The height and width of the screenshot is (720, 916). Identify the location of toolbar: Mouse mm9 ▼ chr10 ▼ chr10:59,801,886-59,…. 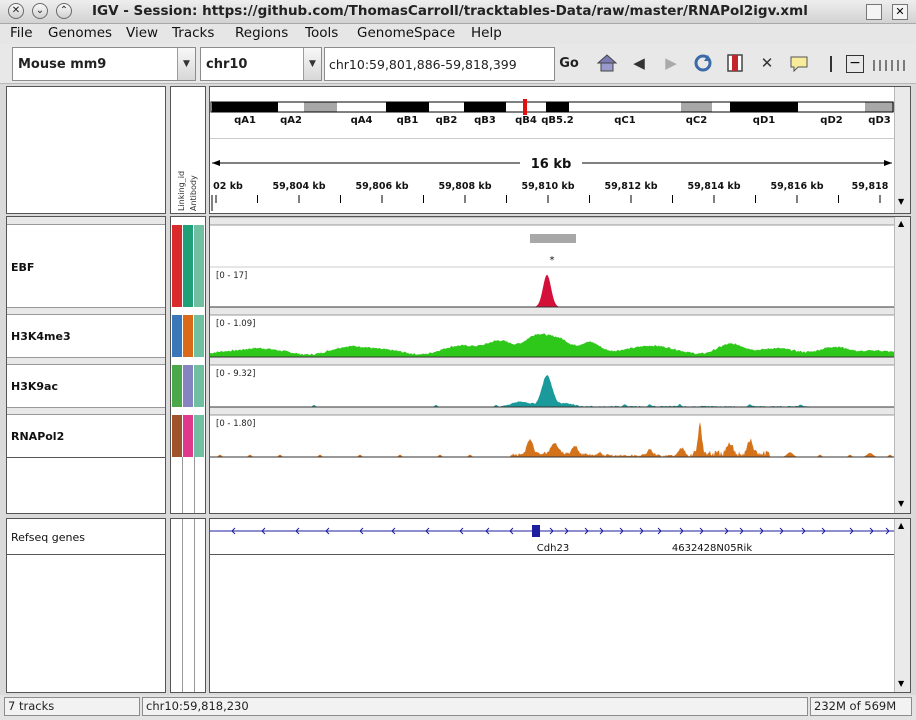
(458, 64).